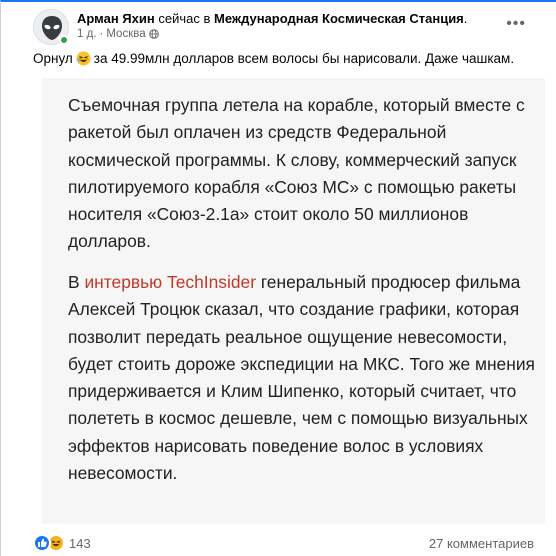 This screenshot has width=556, height=556. What do you see at coordinates (74, 282) in the screenshot?
I see `paragraph-2-prefix: В` at bounding box center [74, 282].